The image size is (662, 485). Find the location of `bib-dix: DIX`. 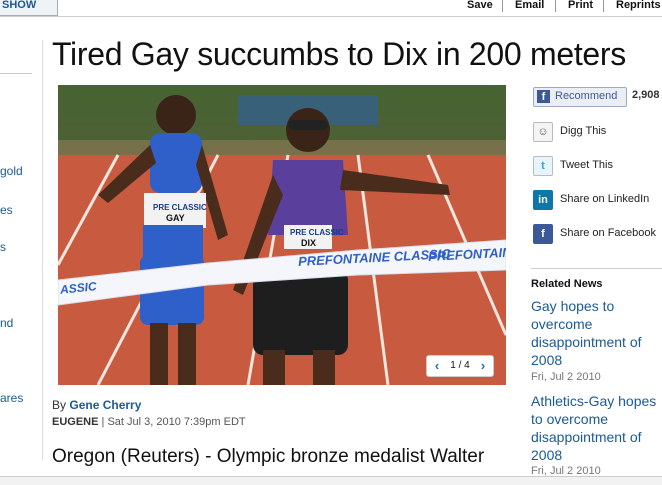

bib-dix: DIX is located at coordinates (309, 243).